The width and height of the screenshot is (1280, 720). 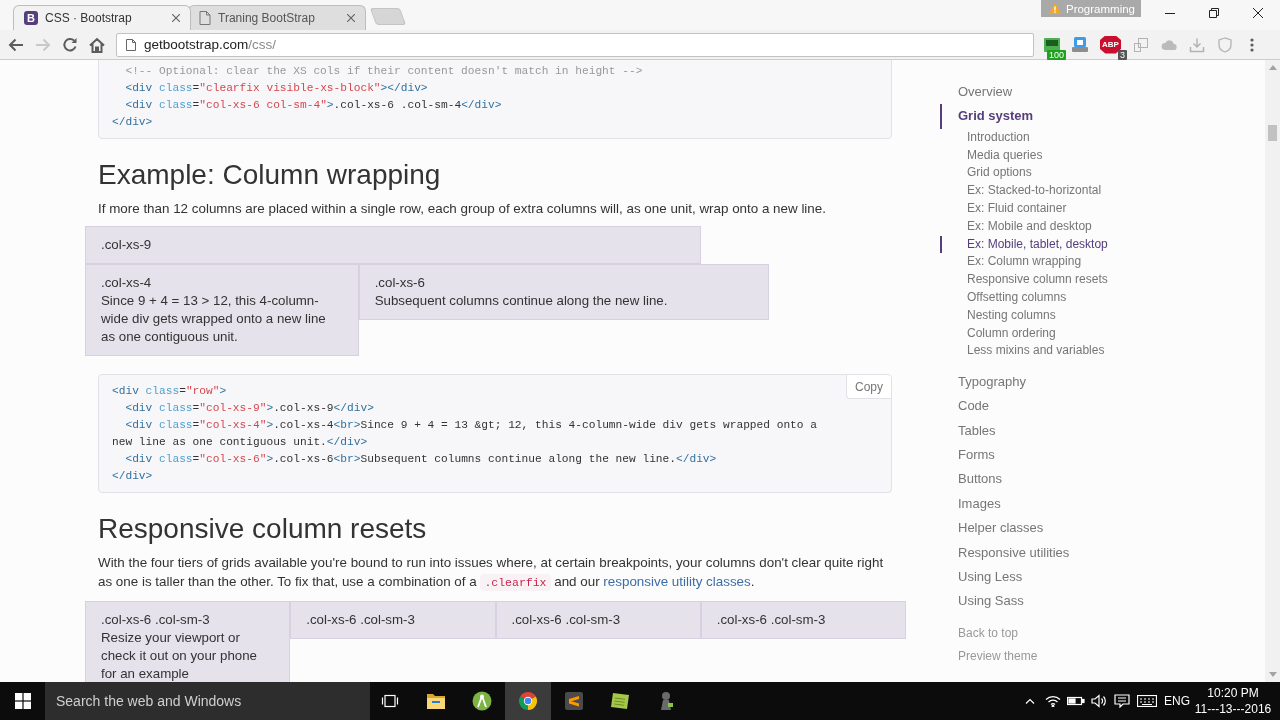 I want to click on menu-icon, so click(x=1252, y=44).